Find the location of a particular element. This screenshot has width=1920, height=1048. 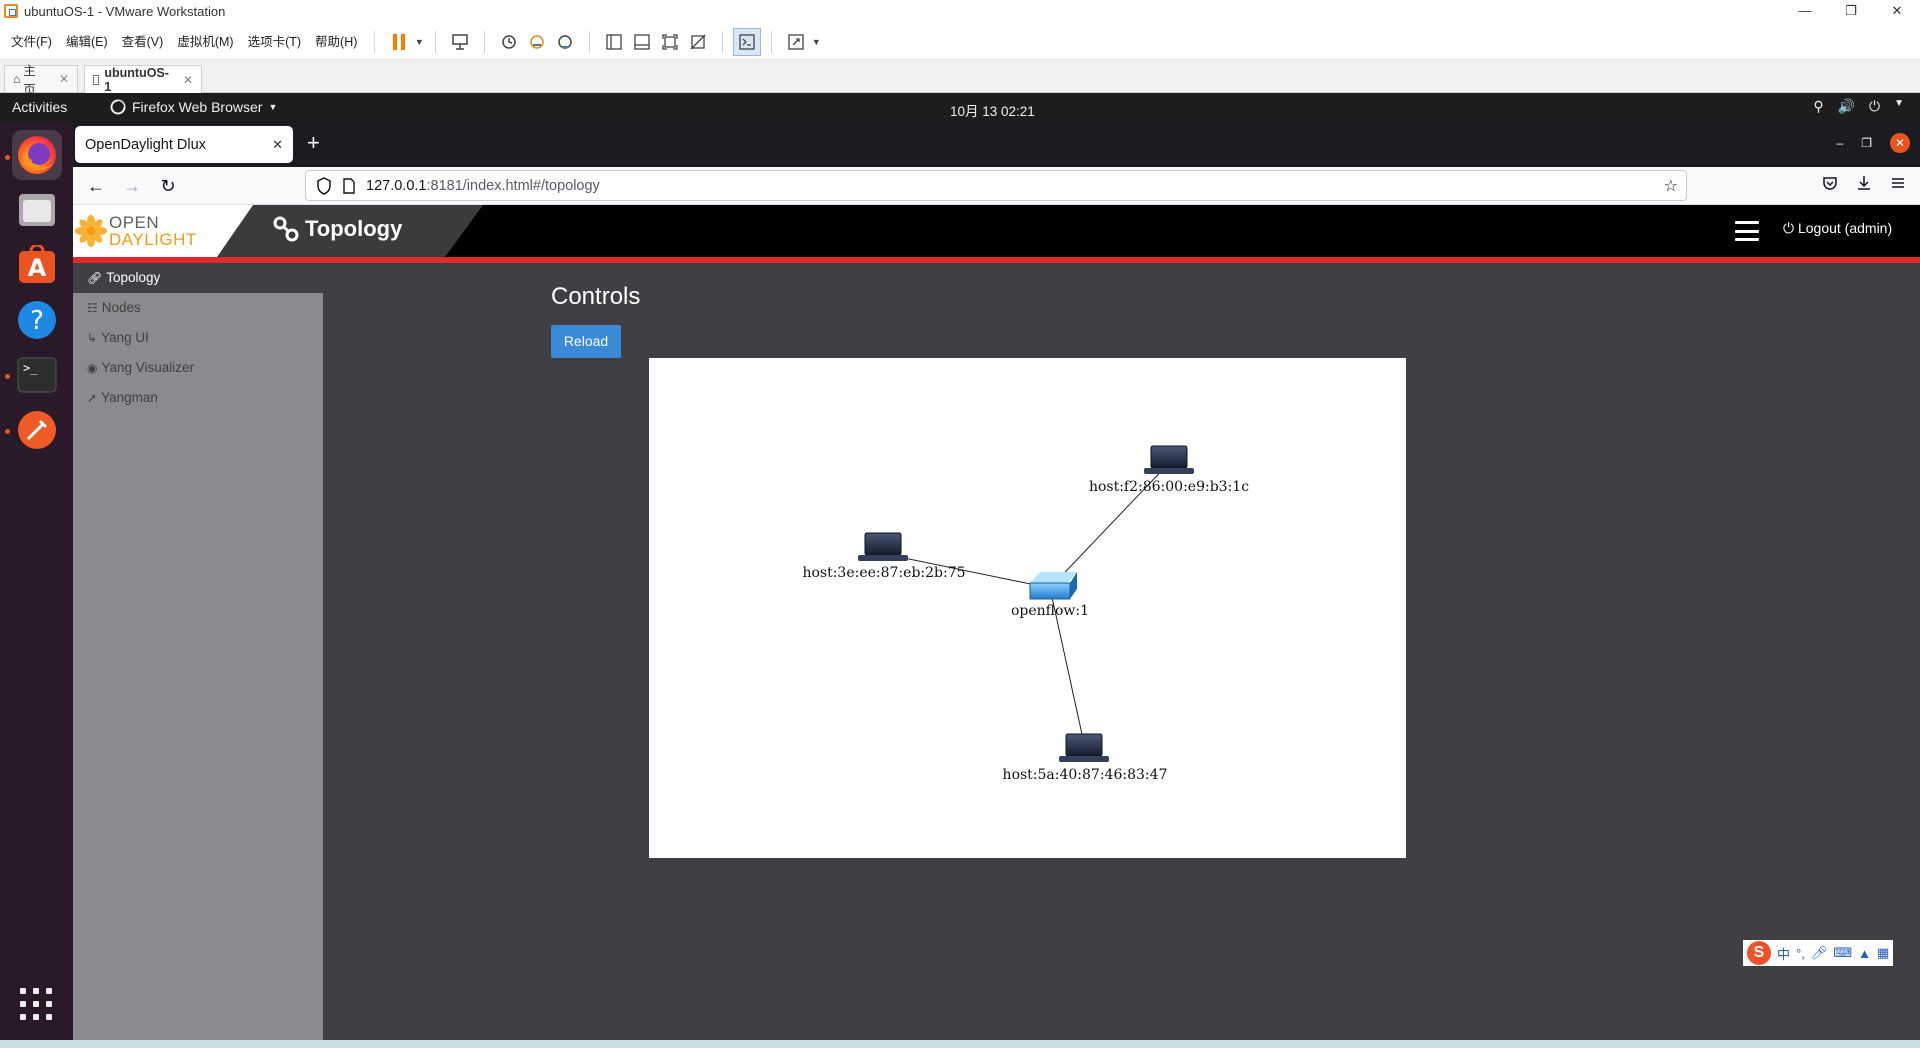

back-icon: ← is located at coordinates (96, 186).